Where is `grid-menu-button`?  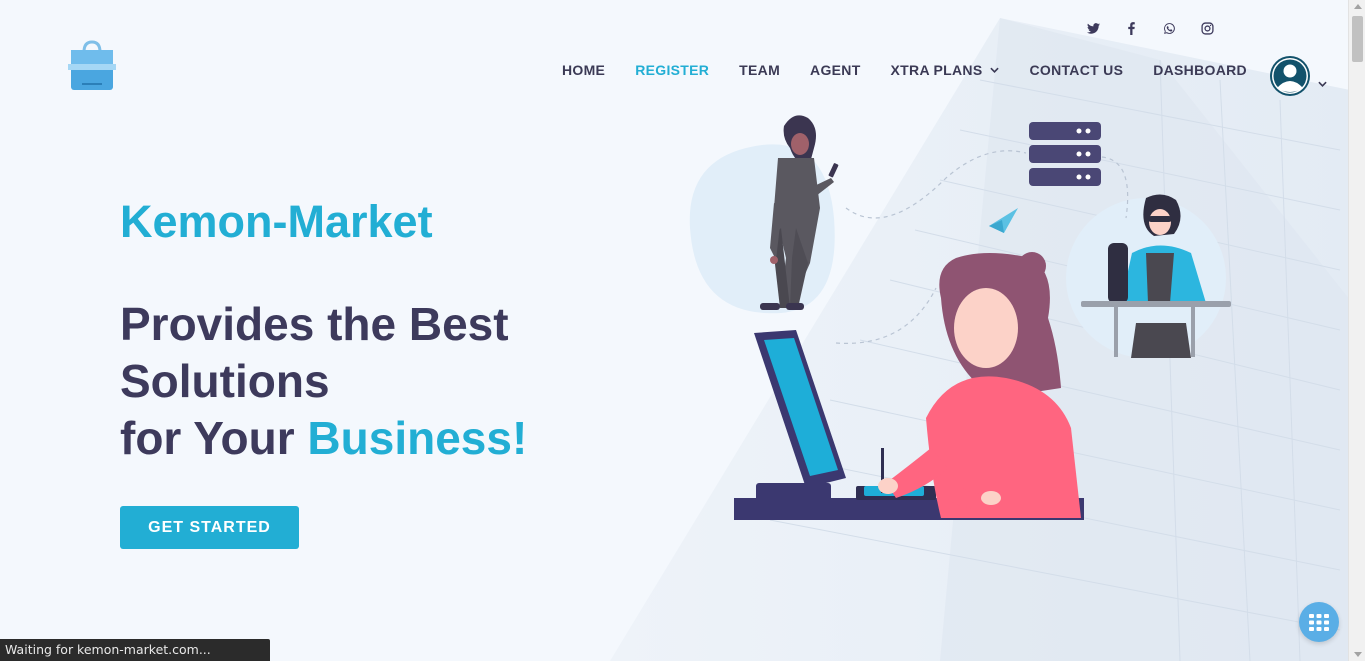
grid-menu-button is located at coordinates (1319, 622).